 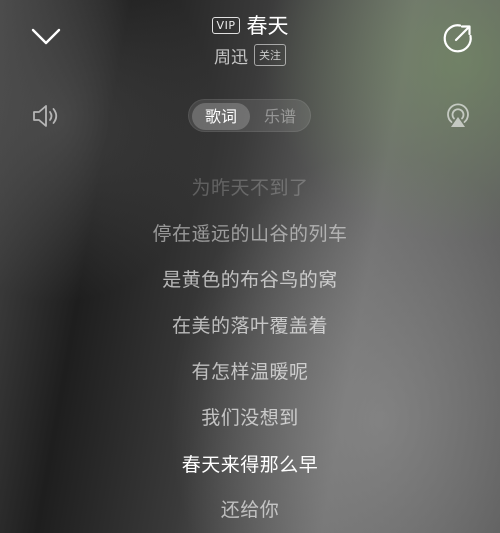 I want to click on vip-badge: VIP, so click(x=226, y=25).